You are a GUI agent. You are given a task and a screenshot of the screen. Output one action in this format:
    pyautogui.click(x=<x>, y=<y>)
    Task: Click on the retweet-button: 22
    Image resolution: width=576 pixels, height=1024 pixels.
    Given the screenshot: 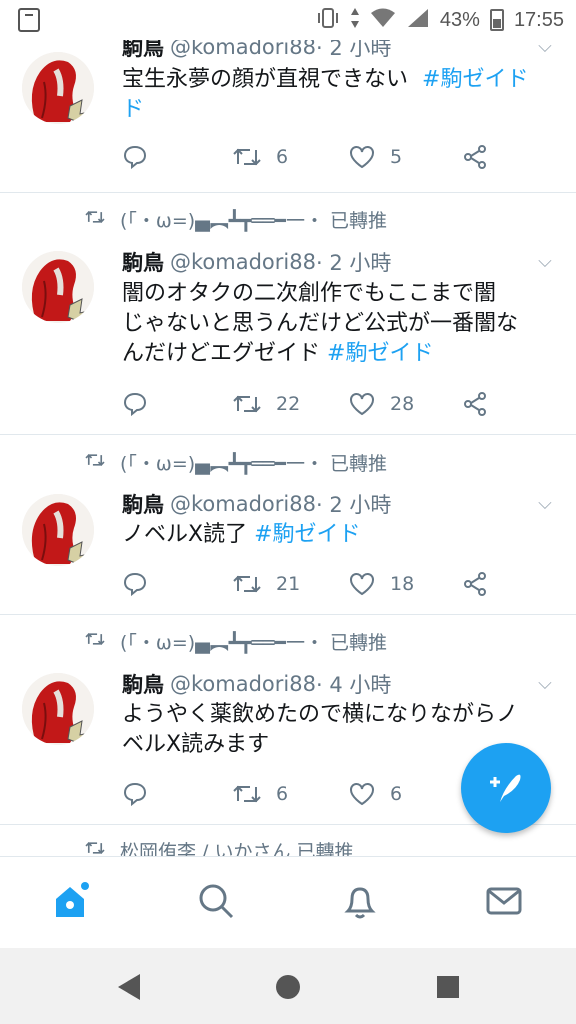 What is the action you would take?
    pyautogui.click(x=290, y=404)
    